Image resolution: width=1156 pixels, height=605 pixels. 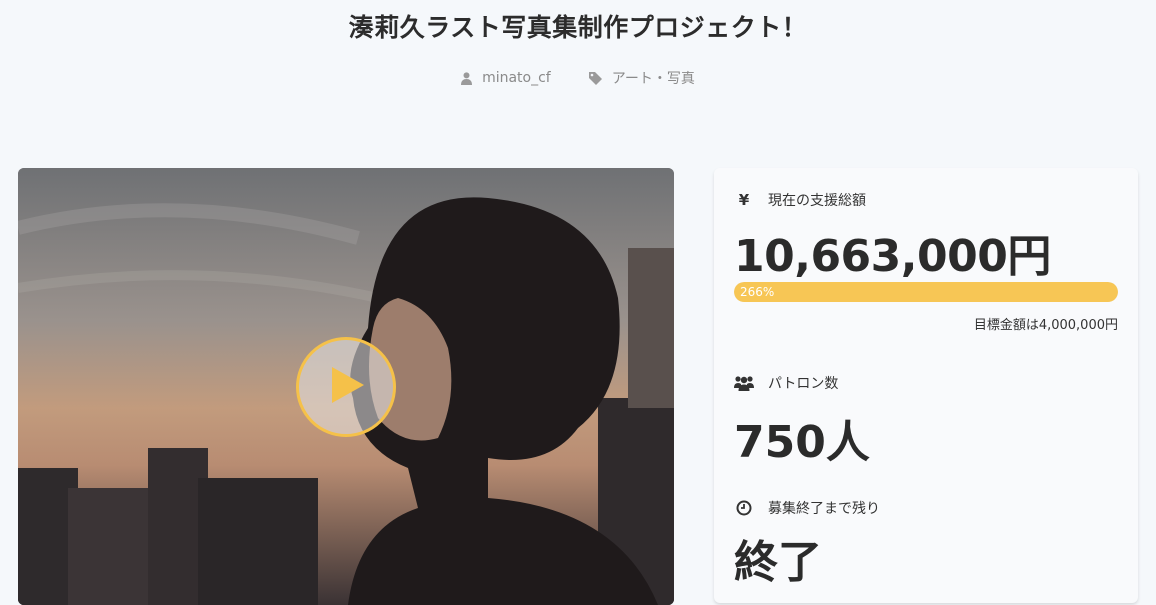 I want to click on project-meta: minato_cf アート・写真, so click(x=578, y=78).